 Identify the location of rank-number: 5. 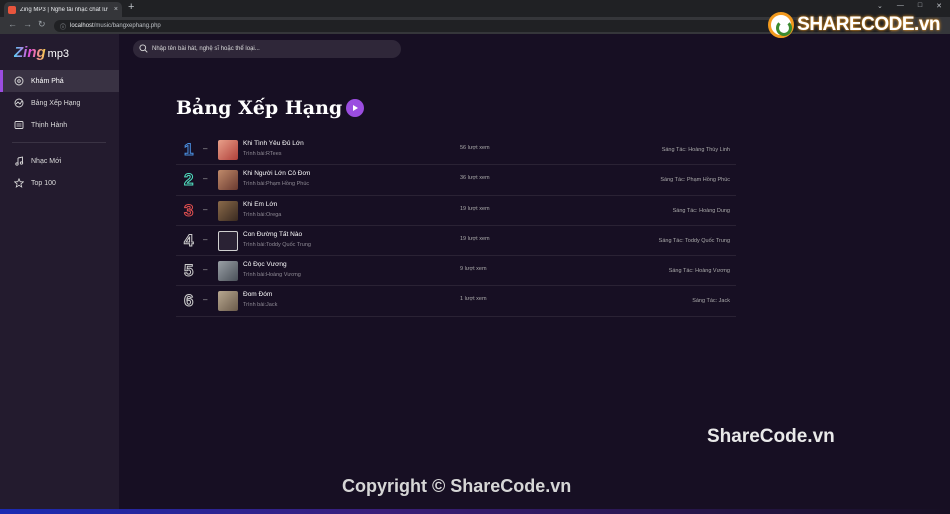
(188, 271).